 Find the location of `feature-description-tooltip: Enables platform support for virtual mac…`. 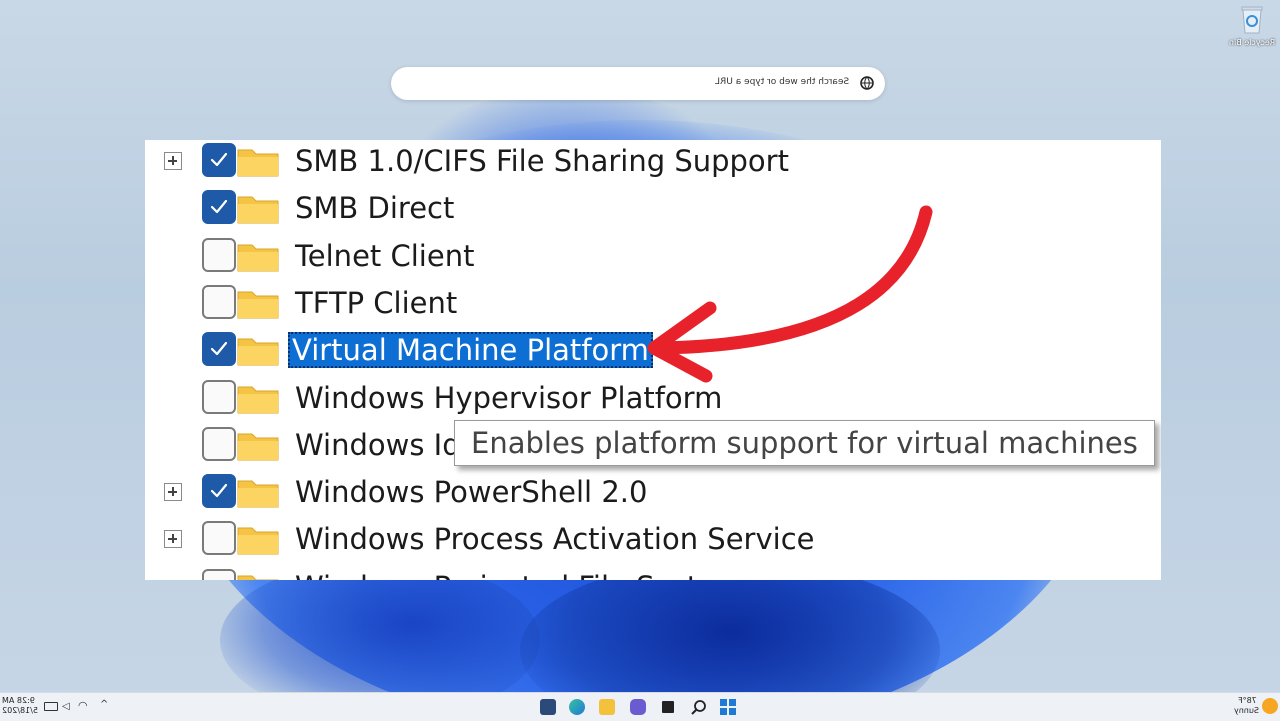

feature-description-tooltip: Enables platform support for virtual mac… is located at coordinates (804, 443).